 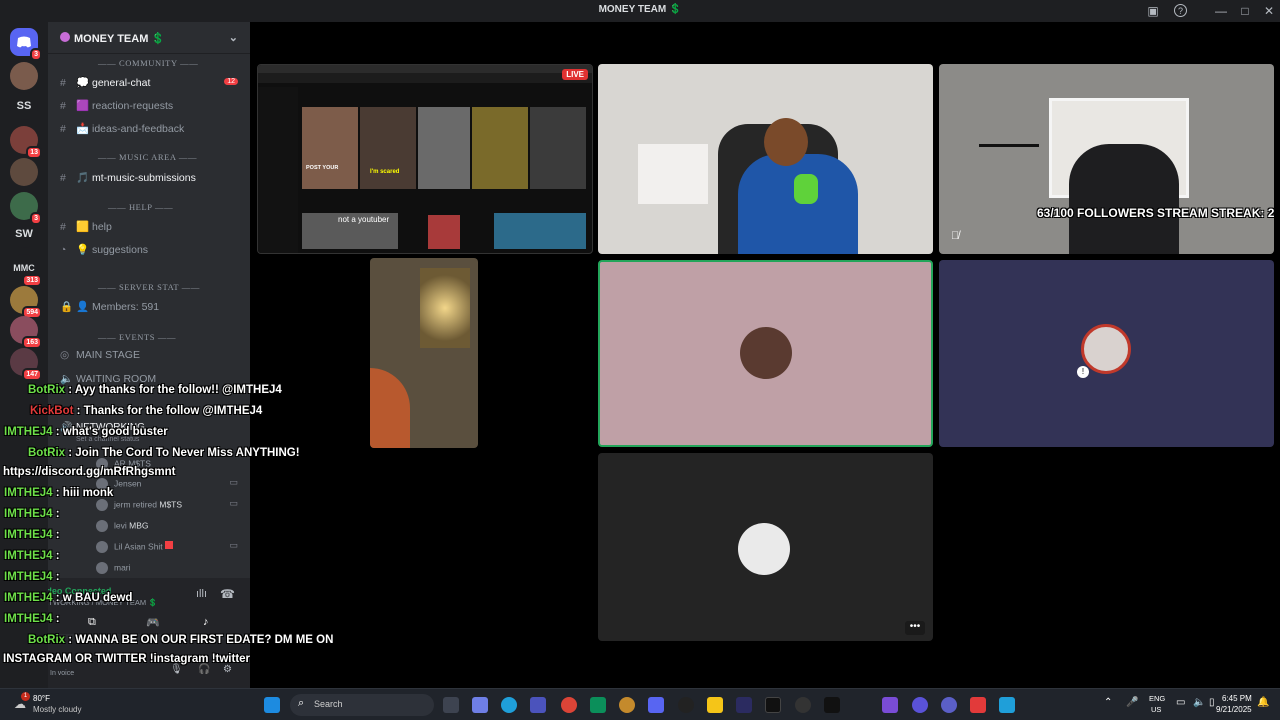 What do you see at coordinates (330, 148) in the screenshot?
I see `video-thumbnail: POST YOUR` at bounding box center [330, 148].